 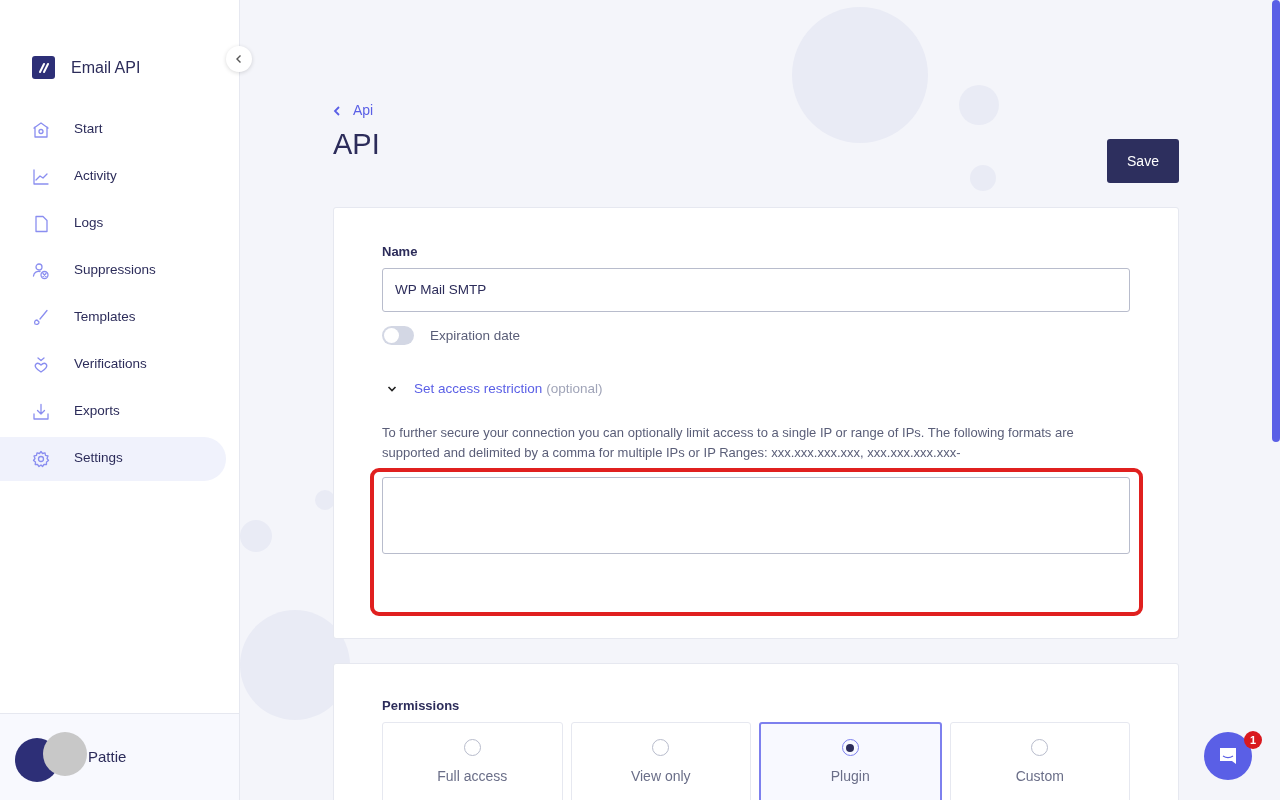 What do you see at coordinates (398, 336) in the screenshot?
I see `expiration-toggle` at bounding box center [398, 336].